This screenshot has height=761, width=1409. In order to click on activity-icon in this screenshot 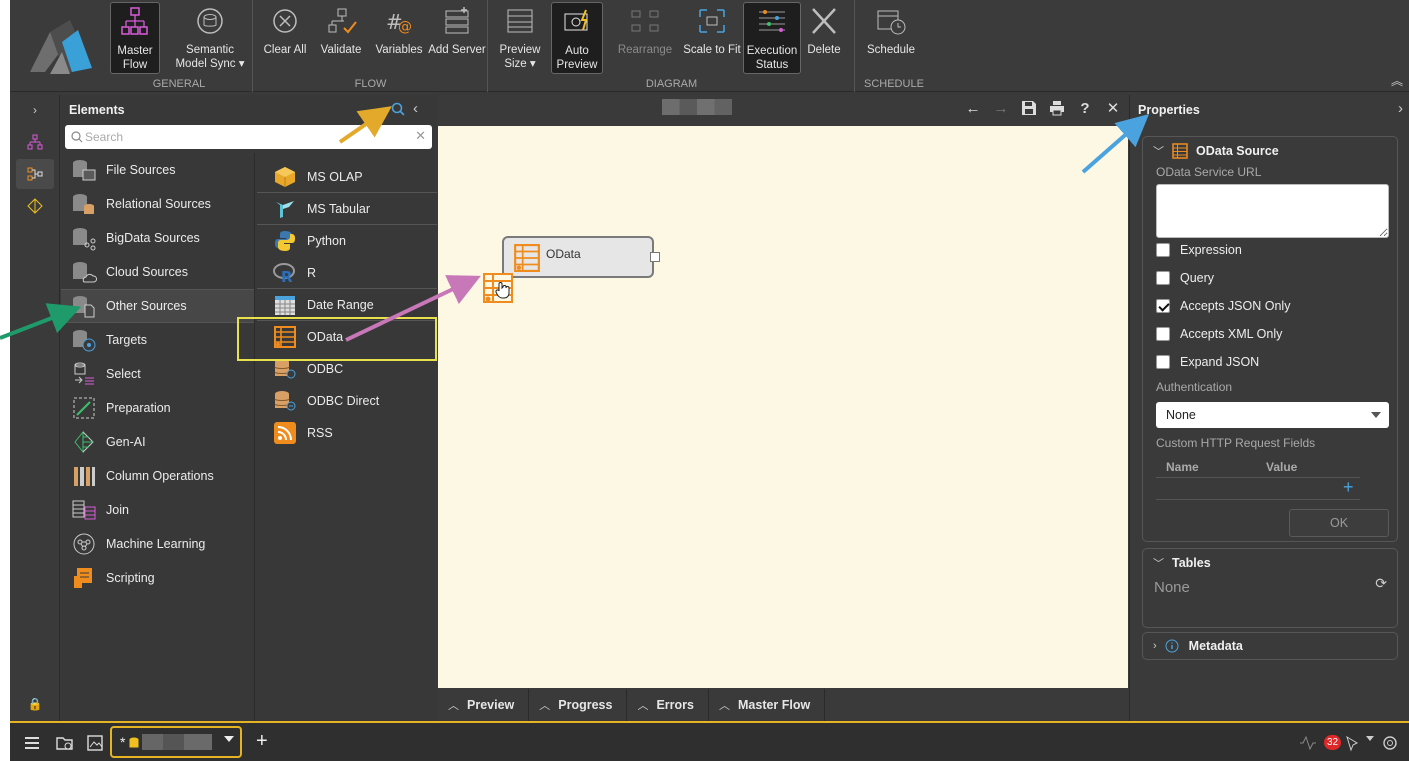, I will do `click(1308, 743)`.